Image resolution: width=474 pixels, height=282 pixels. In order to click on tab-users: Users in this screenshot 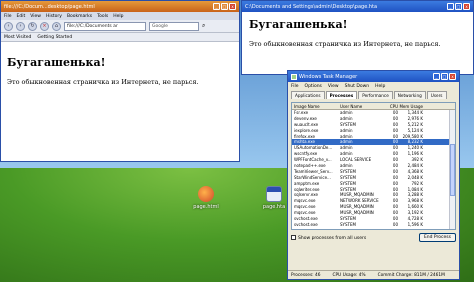, I will do `click(436, 95)`.